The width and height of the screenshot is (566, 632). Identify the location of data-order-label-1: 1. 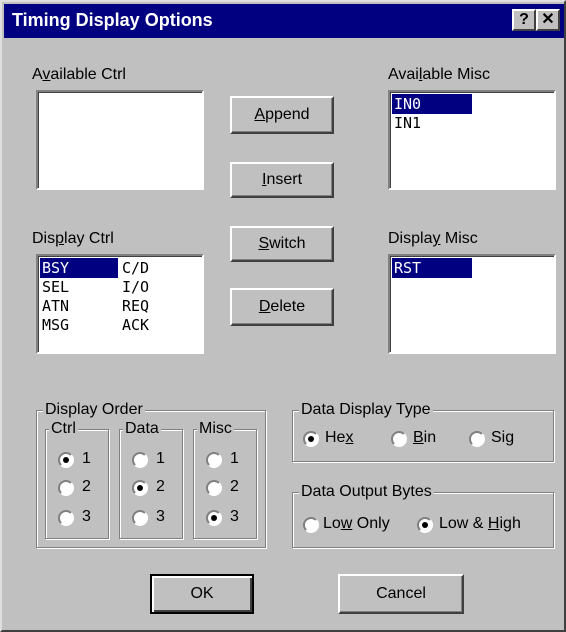
(160, 458).